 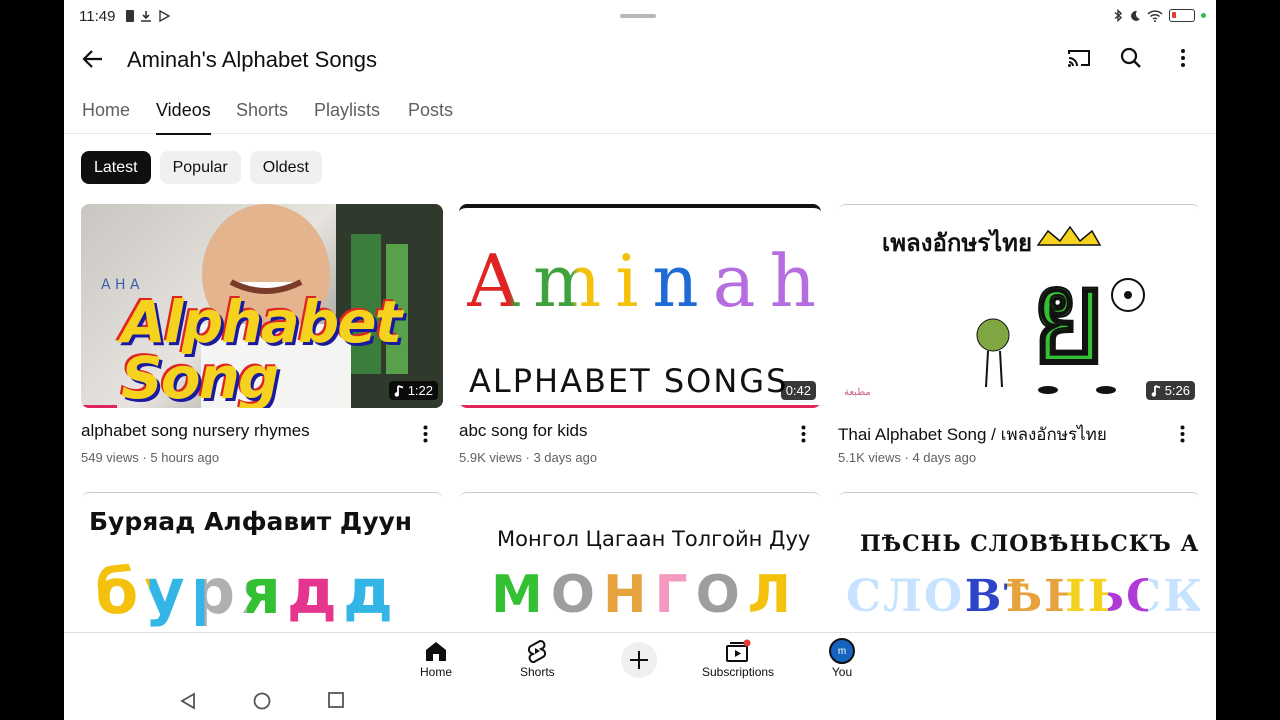 What do you see at coordinates (944, 457) in the screenshot?
I see `upload-age: 4 days ago` at bounding box center [944, 457].